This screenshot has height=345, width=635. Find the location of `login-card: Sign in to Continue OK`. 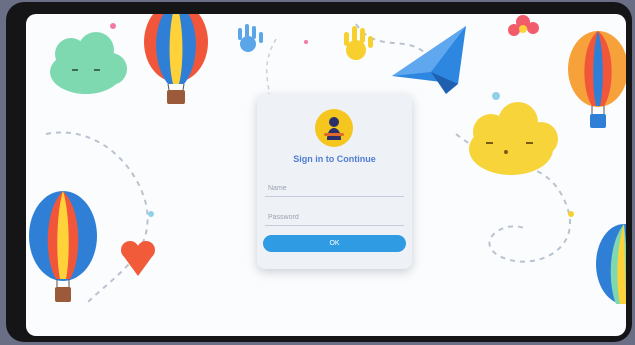

login-card: Sign in to Continue OK is located at coordinates (334, 181).